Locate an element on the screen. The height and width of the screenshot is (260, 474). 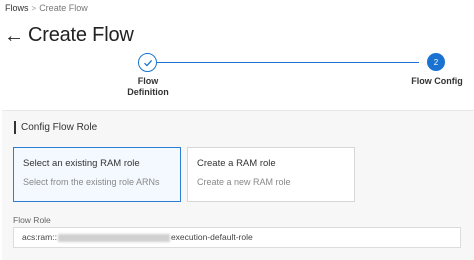
flow-role-input: acs:ram:: execution-default-role is located at coordinates (237, 237).